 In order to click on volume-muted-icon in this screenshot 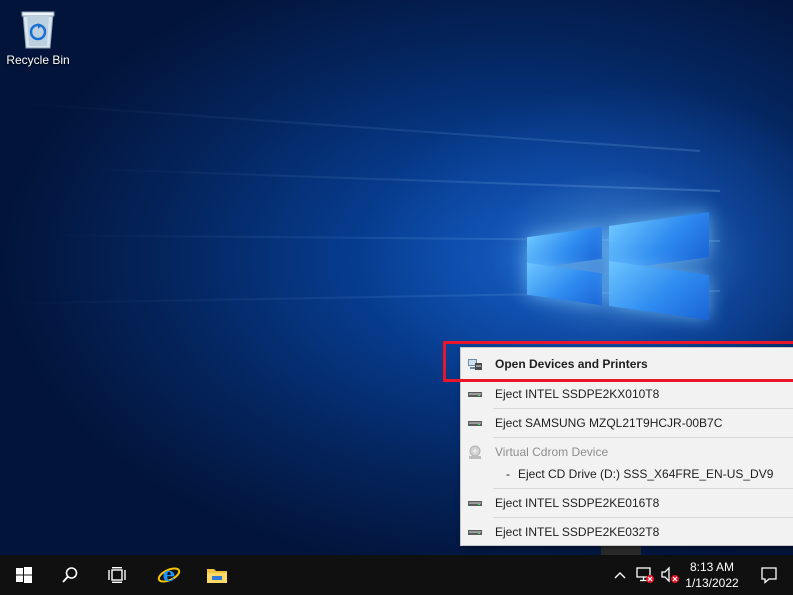, I will do `click(670, 574)`.